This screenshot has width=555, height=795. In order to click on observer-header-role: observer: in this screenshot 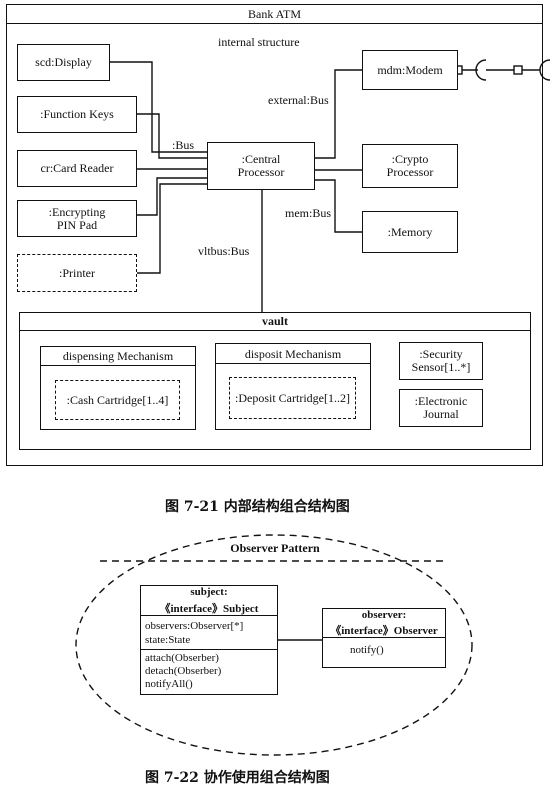, I will do `click(384, 615)`.